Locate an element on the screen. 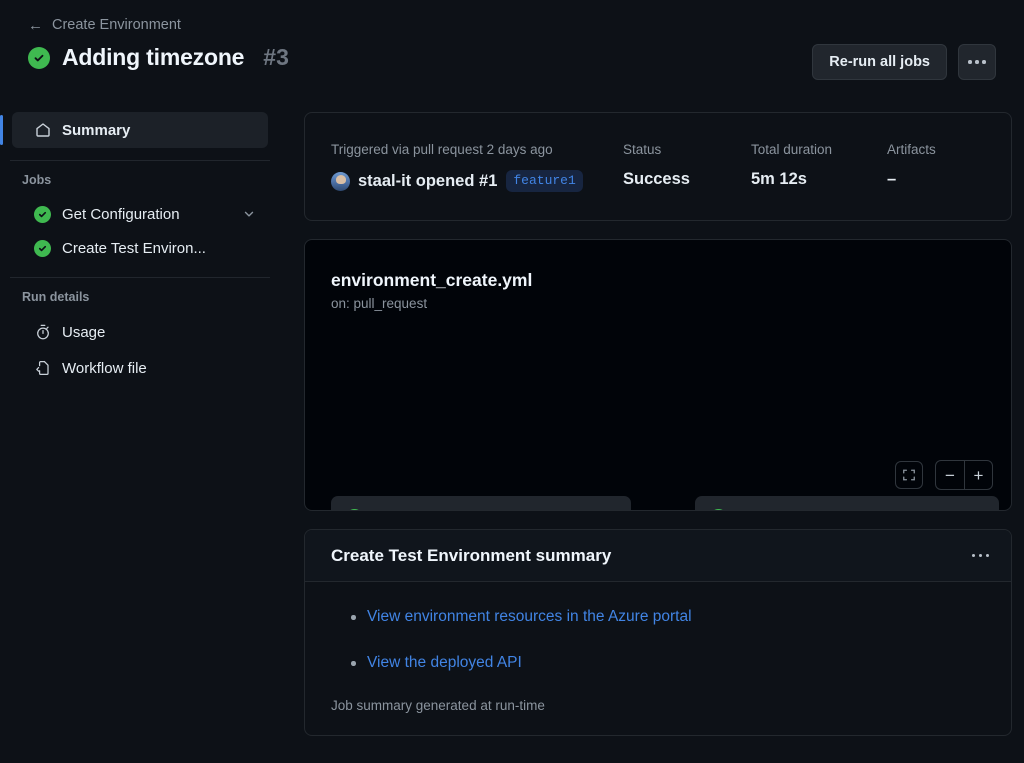 This screenshot has height=763, width=1024. graph-controls: − + is located at coordinates (944, 475).